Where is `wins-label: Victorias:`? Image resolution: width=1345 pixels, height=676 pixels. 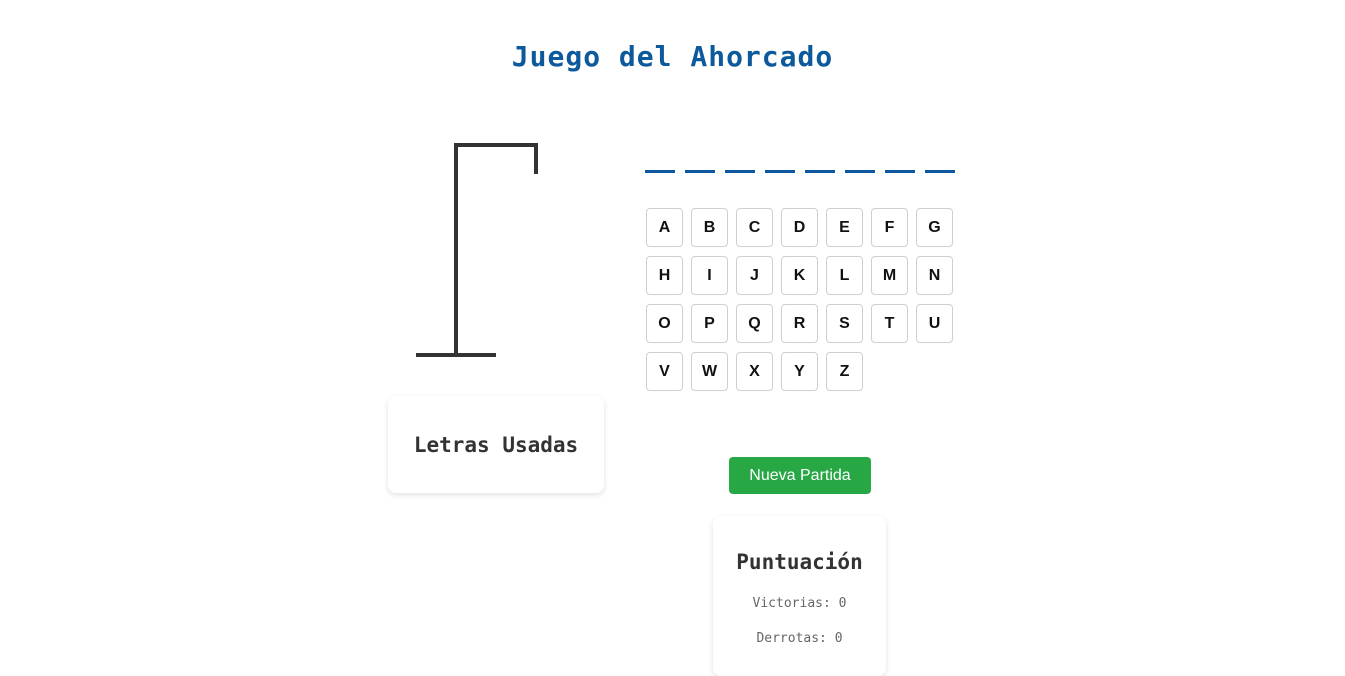
wins-label: Victorias: is located at coordinates (791, 603).